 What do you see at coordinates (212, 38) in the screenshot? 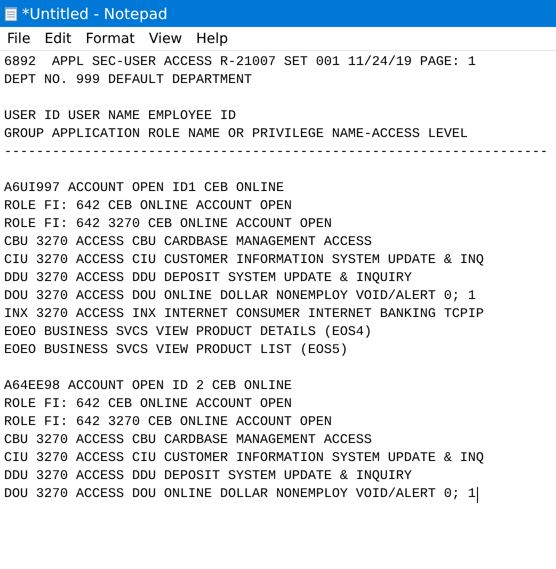
I see `menu-item: Help` at bounding box center [212, 38].